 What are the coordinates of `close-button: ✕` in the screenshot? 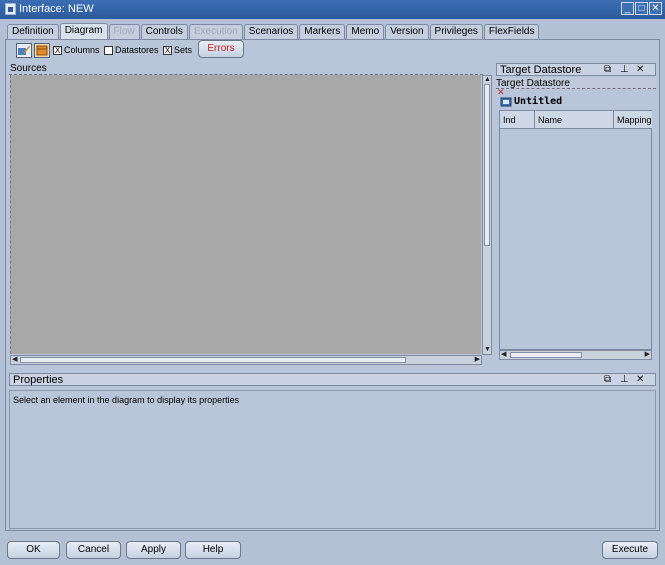 It's located at (655, 8).